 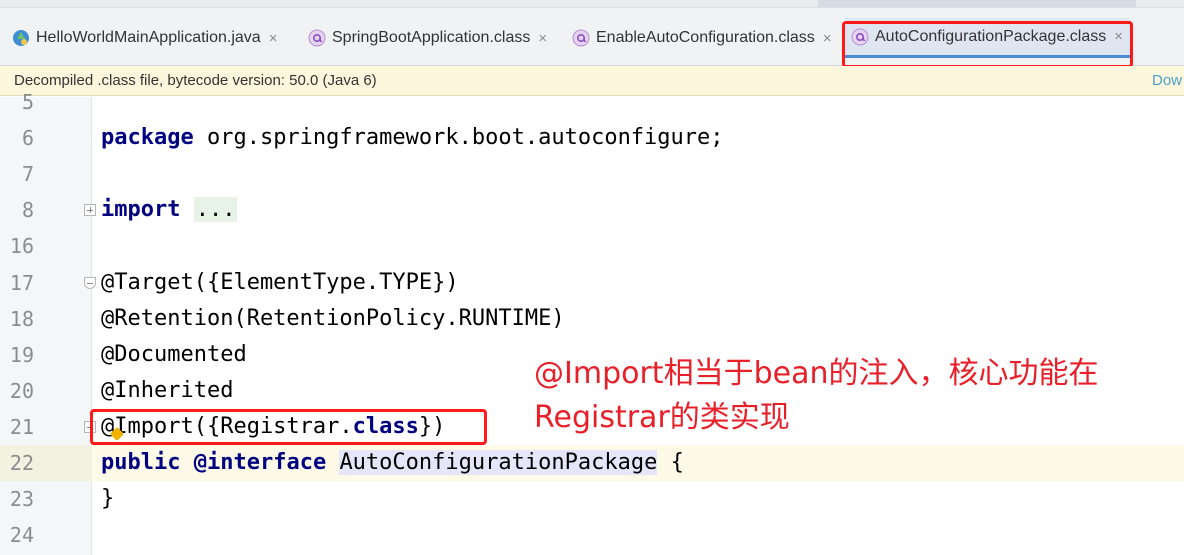 I want to click on interface-name: AutoConfigurationPackage, so click(x=498, y=462).